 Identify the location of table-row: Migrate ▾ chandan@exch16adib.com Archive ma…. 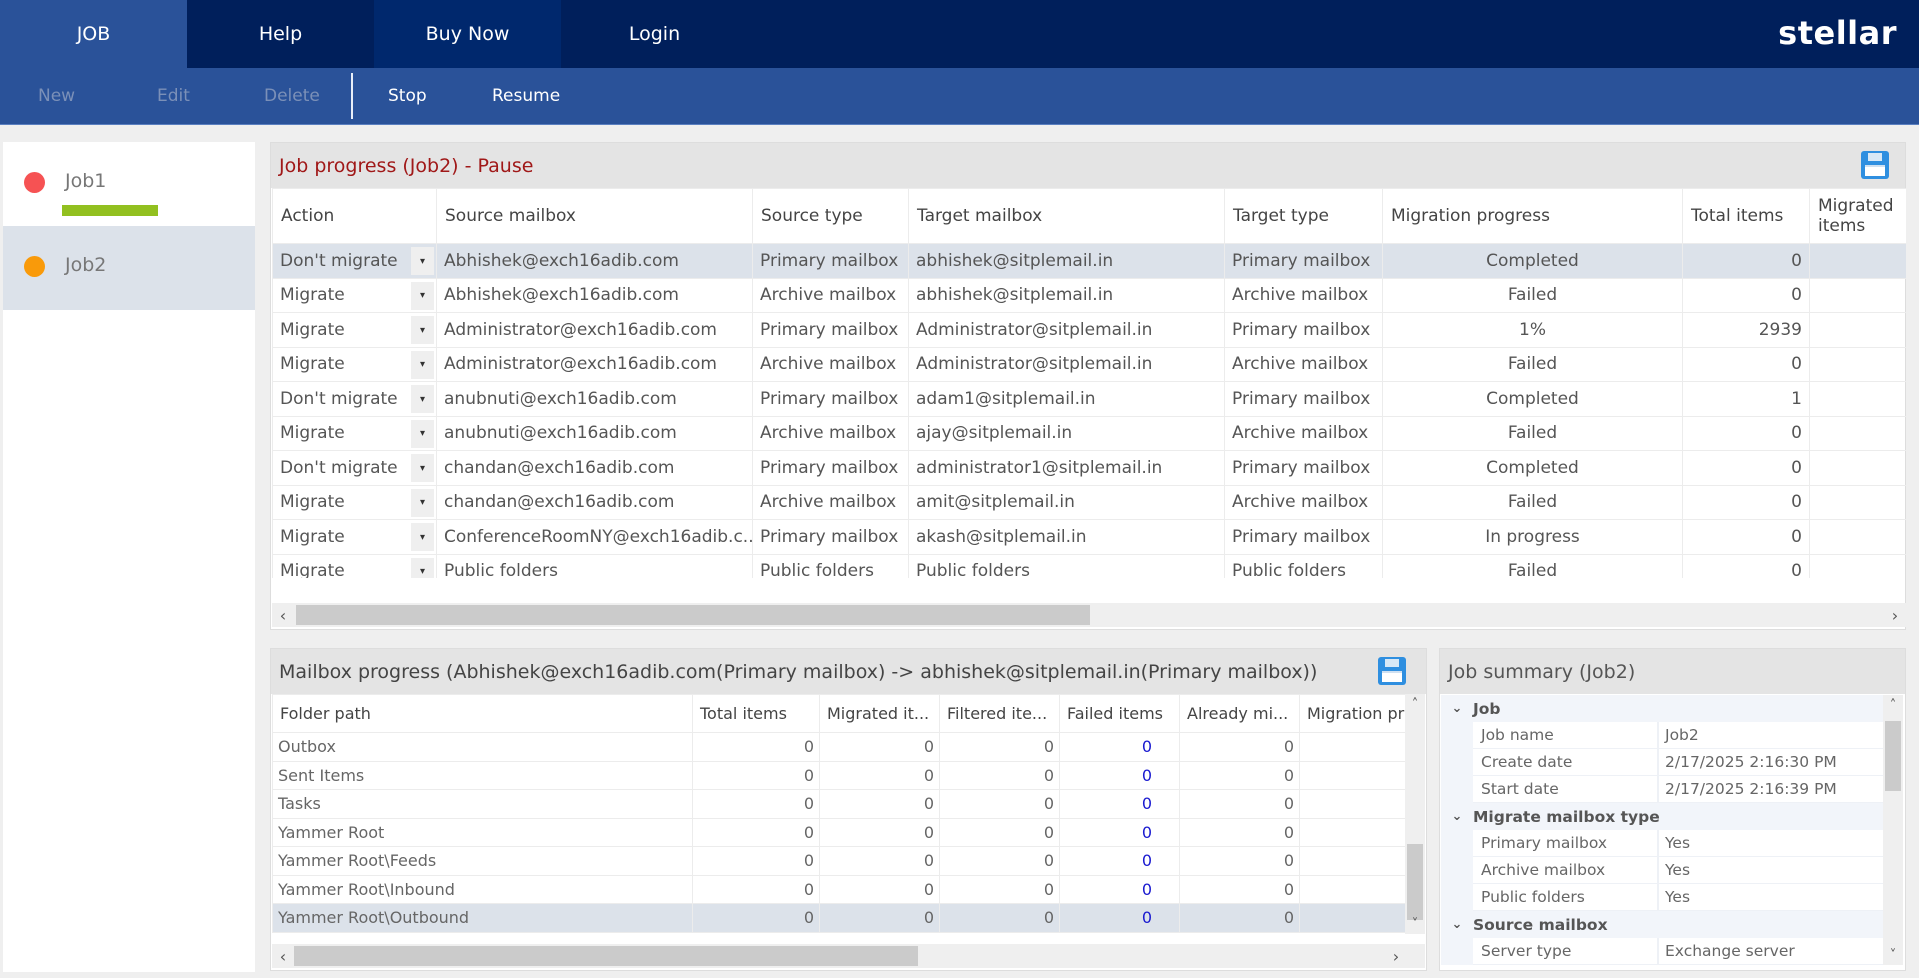
(1089, 502).